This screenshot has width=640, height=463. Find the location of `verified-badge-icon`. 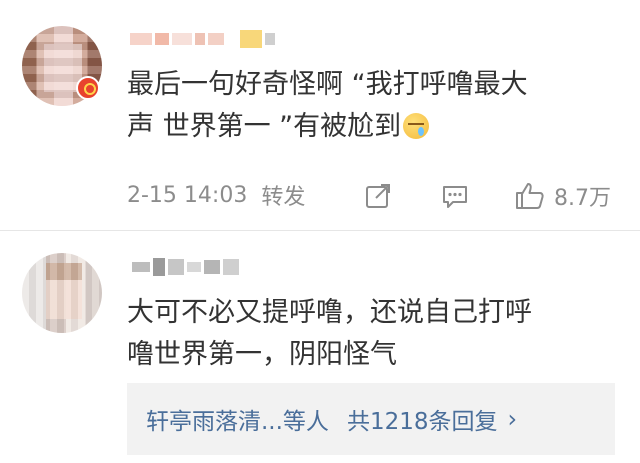

verified-badge-icon is located at coordinates (88, 88).